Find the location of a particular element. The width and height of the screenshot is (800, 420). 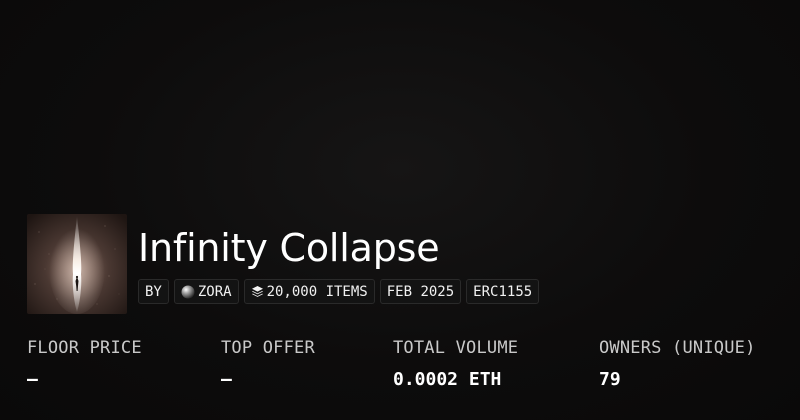

top-offer-label: TOP OFFER is located at coordinates (268, 348).